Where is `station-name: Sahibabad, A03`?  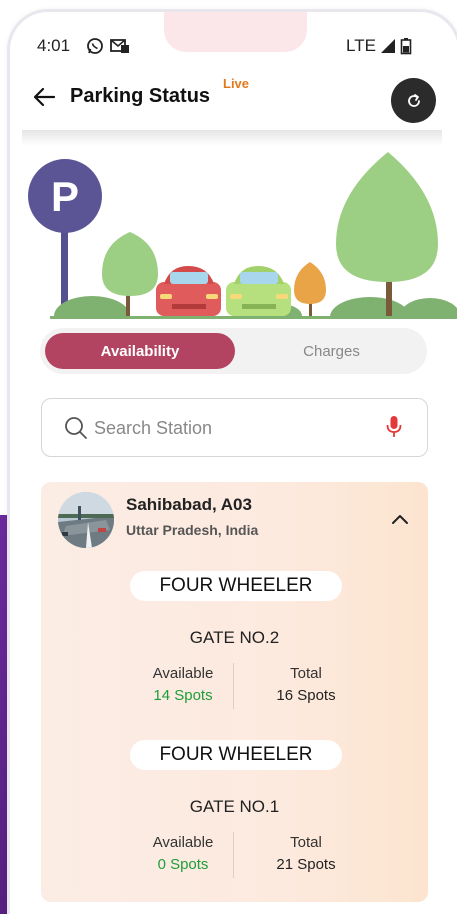 station-name: Sahibabad, A03 is located at coordinates (189, 504).